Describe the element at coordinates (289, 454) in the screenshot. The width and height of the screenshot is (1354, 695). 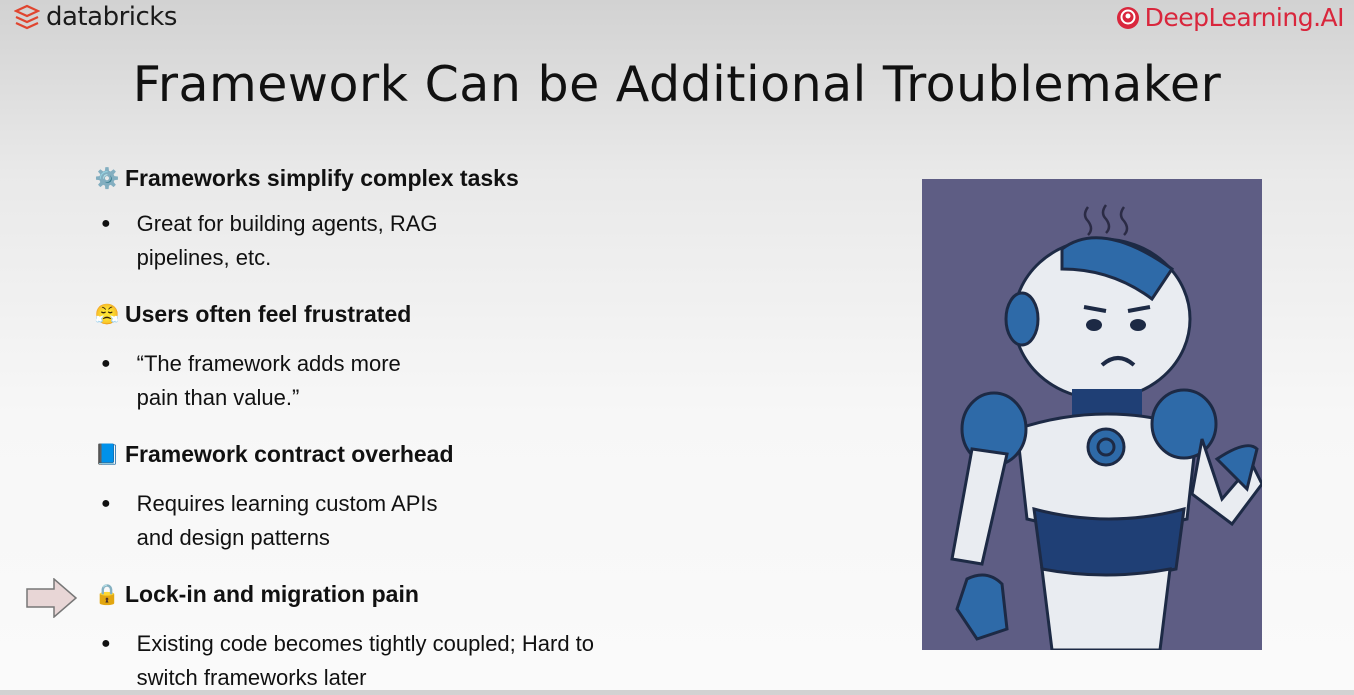
I see `section-heading: Framework contract overhead` at that location.